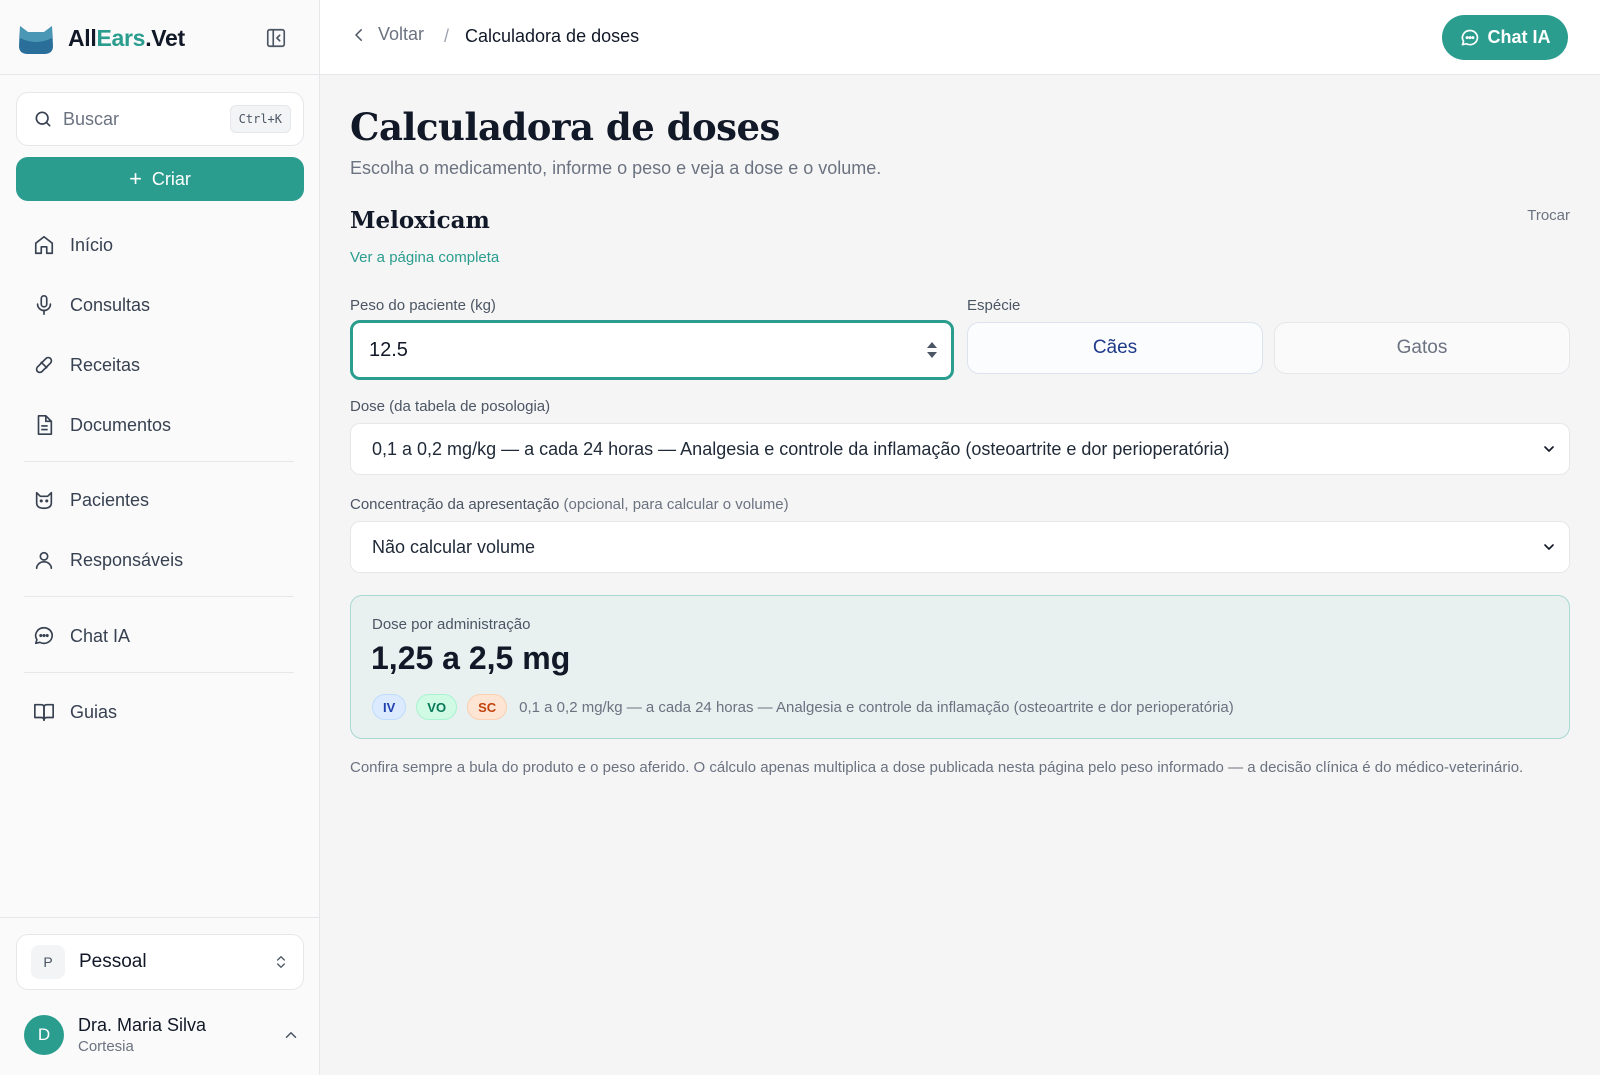 The image size is (1600, 1075). What do you see at coordinates (160, 305) in the screenshot?
I see `sidebar-item-consultas: Consultas` at bounding box center [160, 305].